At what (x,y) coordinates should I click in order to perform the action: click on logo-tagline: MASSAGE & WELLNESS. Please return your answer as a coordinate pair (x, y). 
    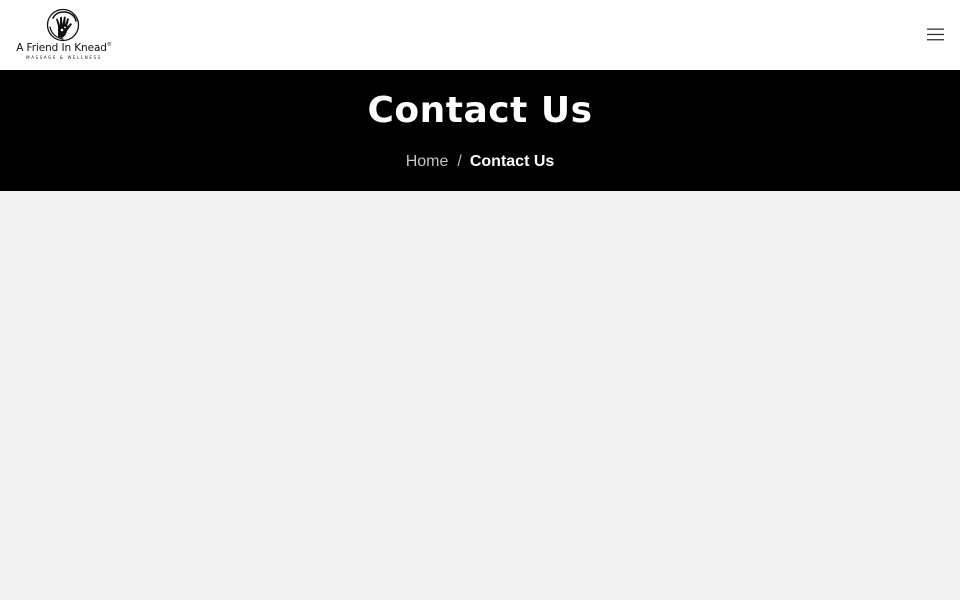
    Looking at the image, I should click on (64, 57).